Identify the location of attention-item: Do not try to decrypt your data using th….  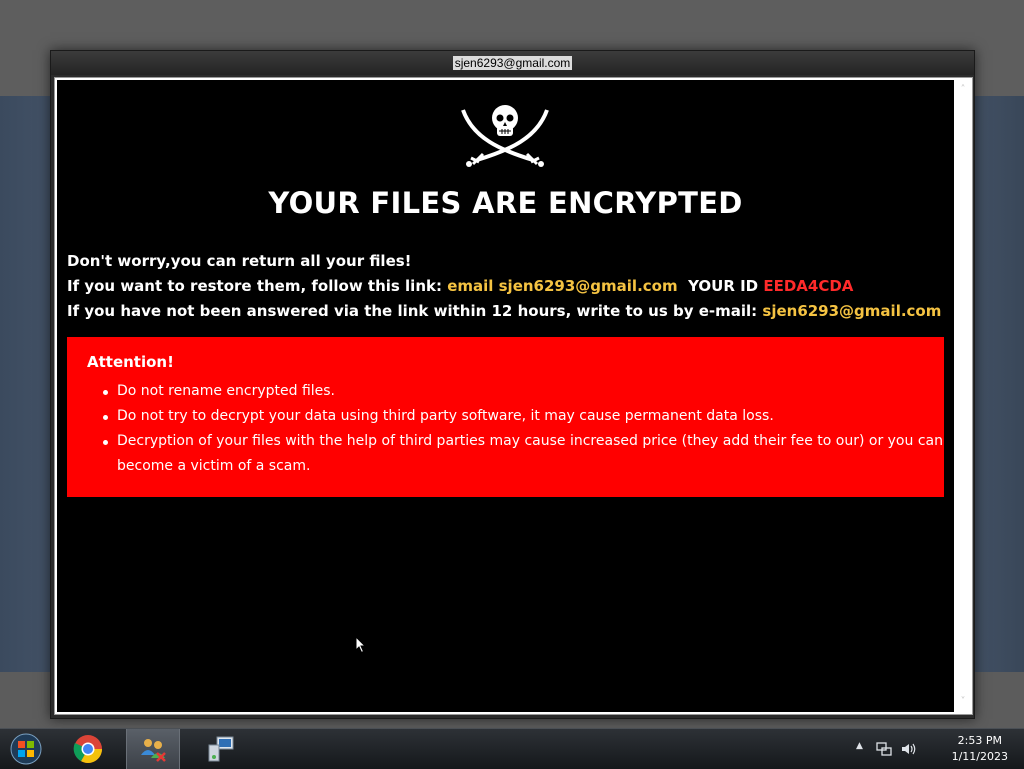
(523, 416).